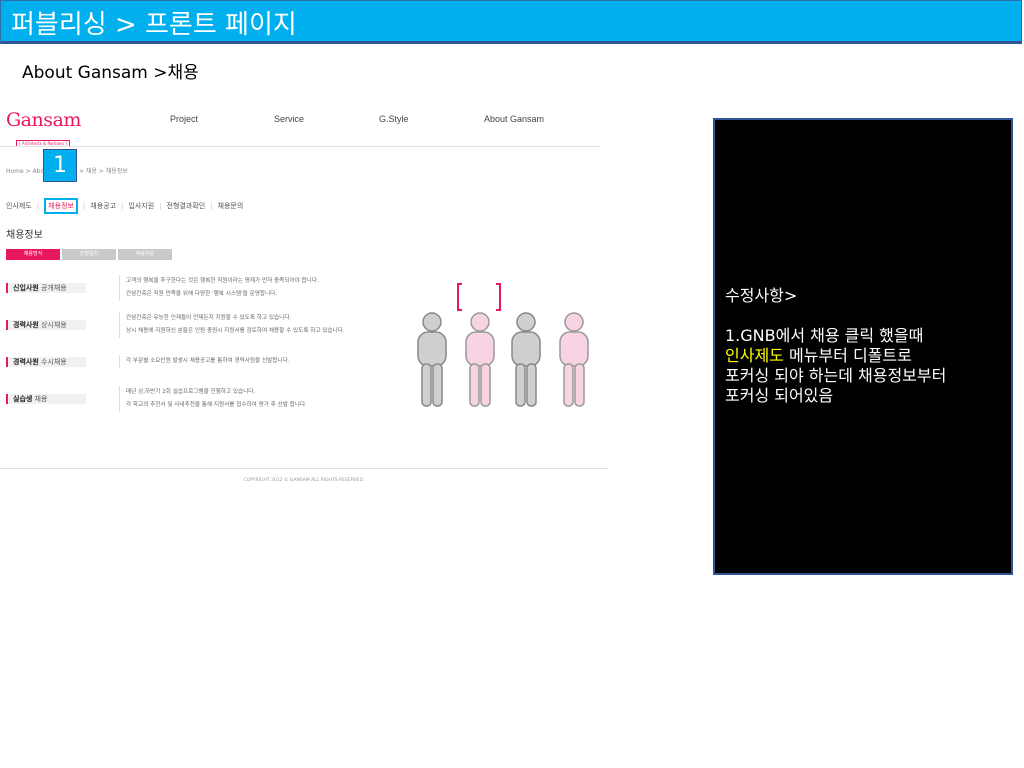  Describe the element at coordinates (204, 361) in the screenshot. I see `row-description: 각 부문별 소요인원 발생시 채용공고를 통하여 경력사원을 선발합니다.` at that location.